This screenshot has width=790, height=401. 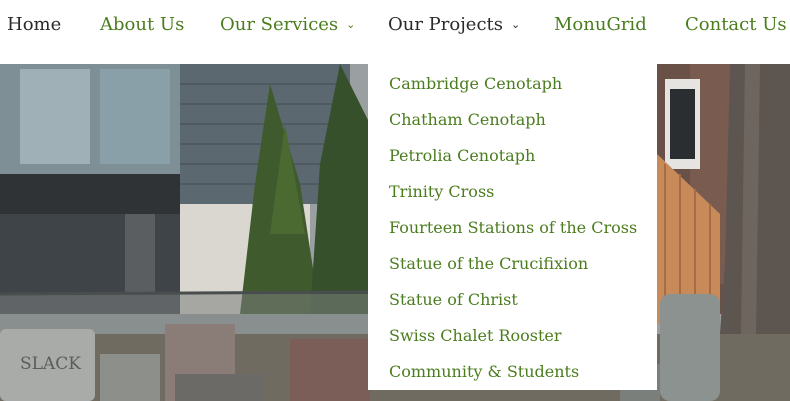 I want to click on menu-item-petrolia-cenotaph: Petrolia Cenotaph, so click(x=462, y=156).